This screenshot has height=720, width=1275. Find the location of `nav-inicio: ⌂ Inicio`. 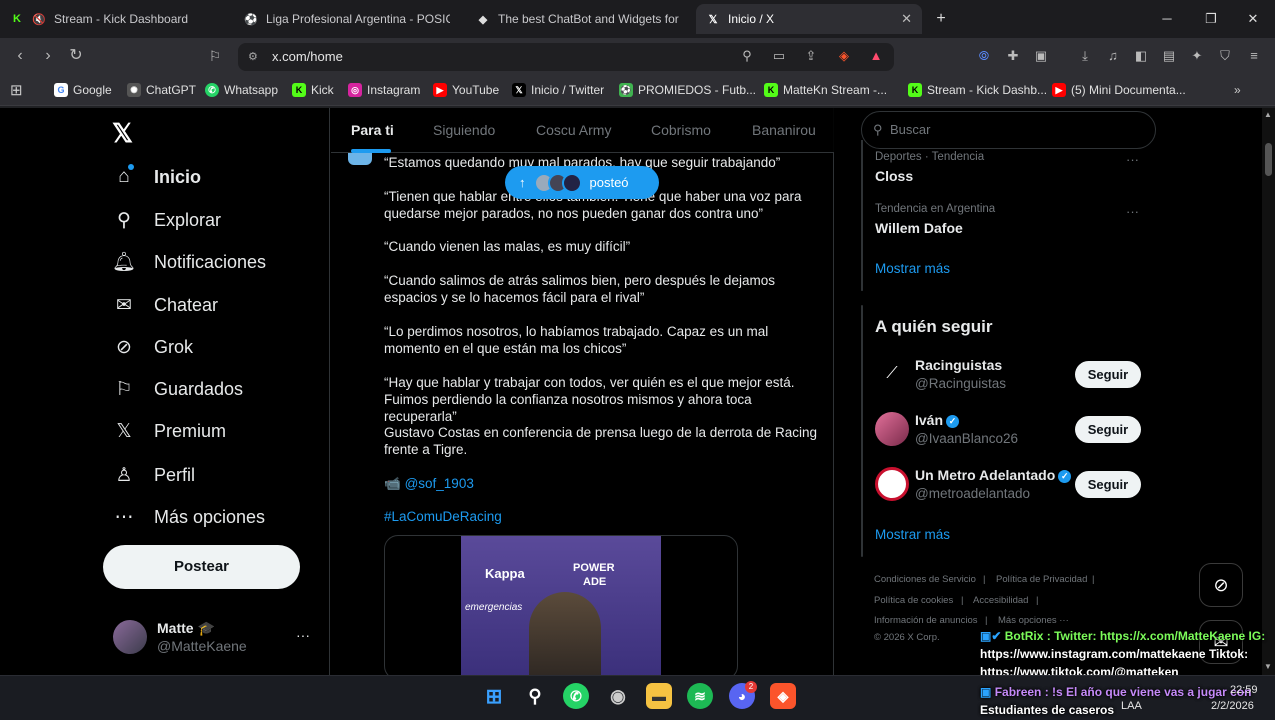

nav-inicio: ⌂ Inicio is located at coordinates (156, 177).